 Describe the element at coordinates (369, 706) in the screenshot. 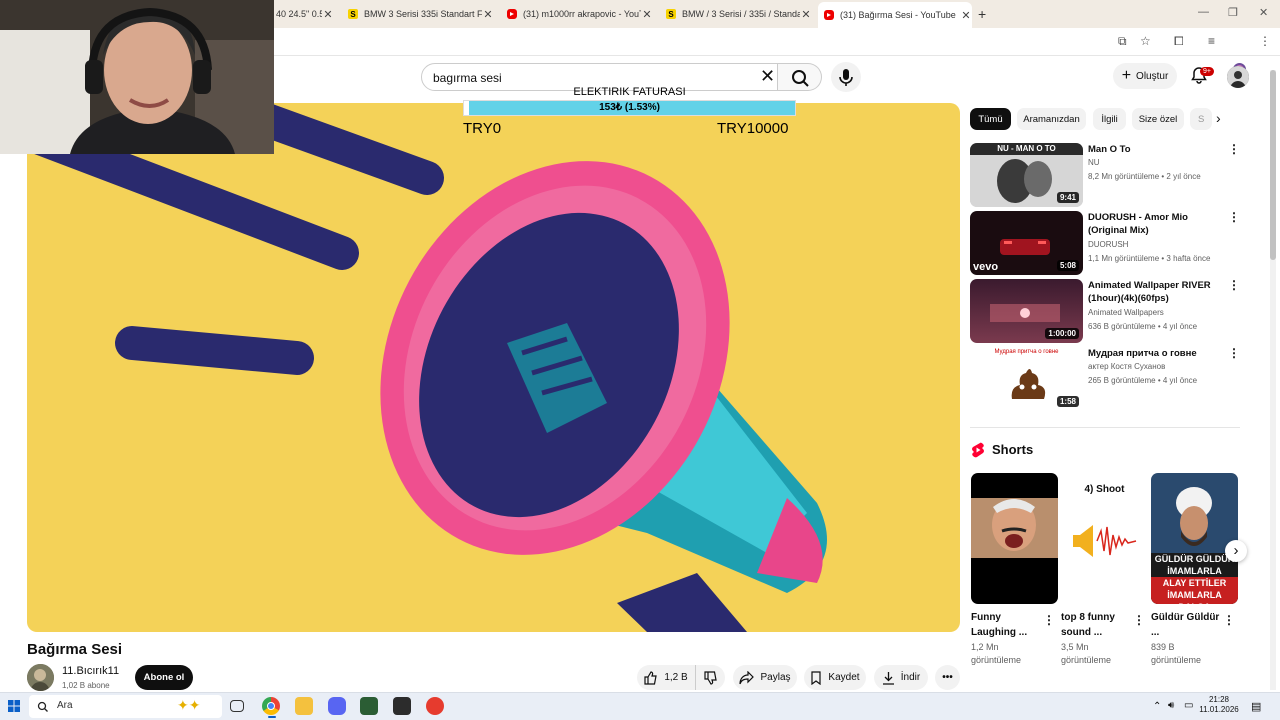

I see `app-icon` at that location.